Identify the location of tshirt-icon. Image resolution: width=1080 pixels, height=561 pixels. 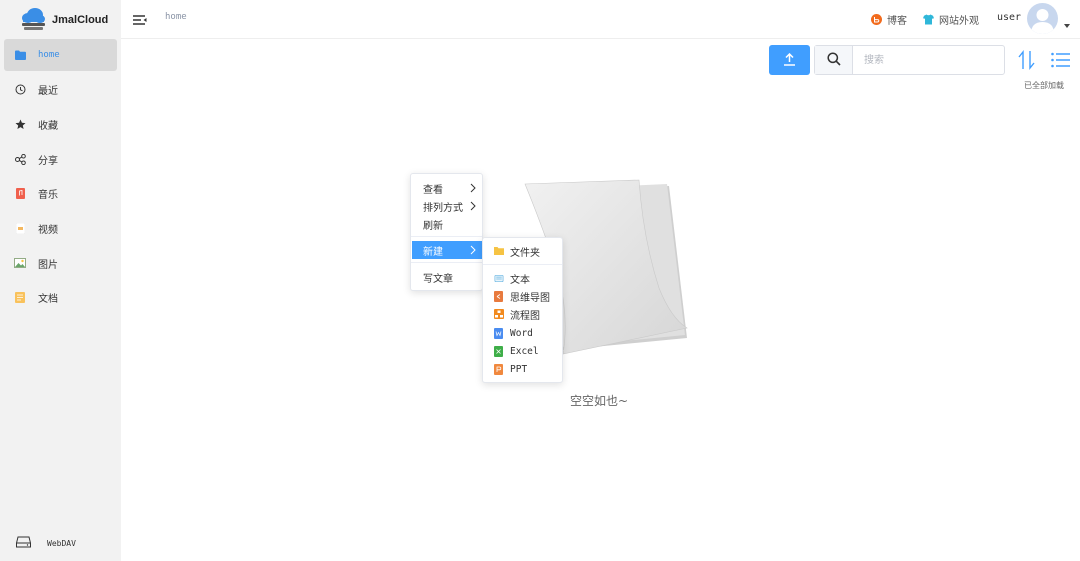
(928, 19).